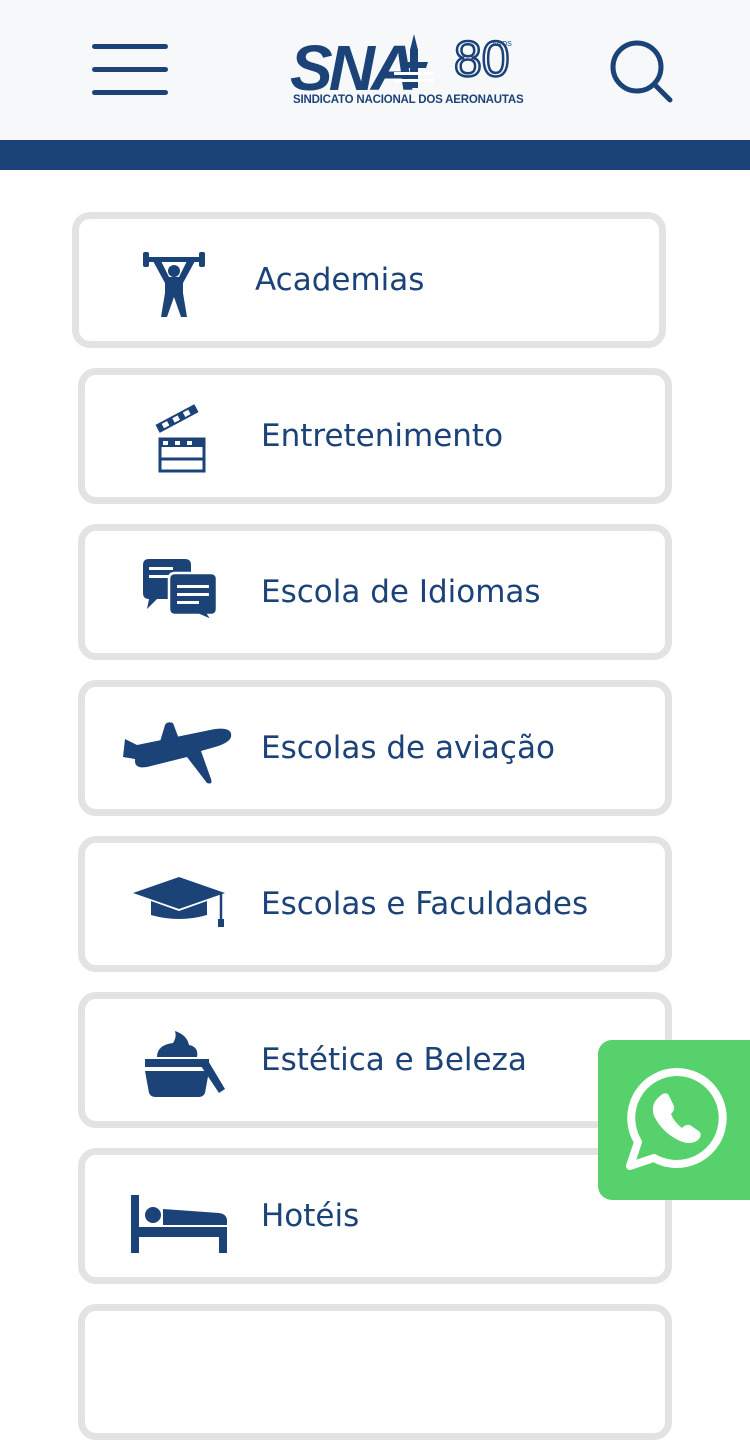 This screenshot has width=750, height=1440. What do you see at coordinates (175, 748) in the screenshot?
I see `airplane-icon` at bounding box center [175, 748].